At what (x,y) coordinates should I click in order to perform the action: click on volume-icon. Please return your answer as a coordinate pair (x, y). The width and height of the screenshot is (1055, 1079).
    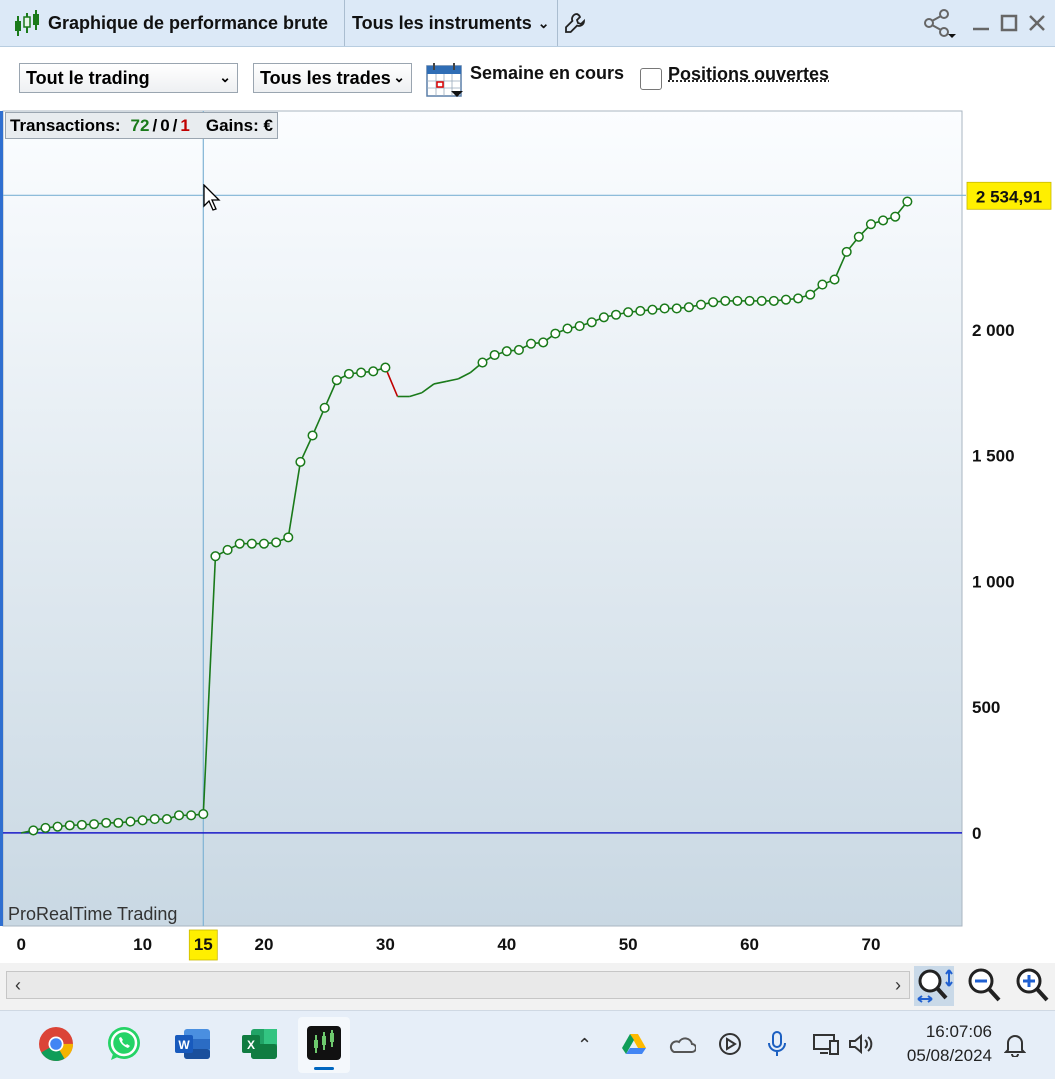
    Looking at the image, I should click on (861, 1044).